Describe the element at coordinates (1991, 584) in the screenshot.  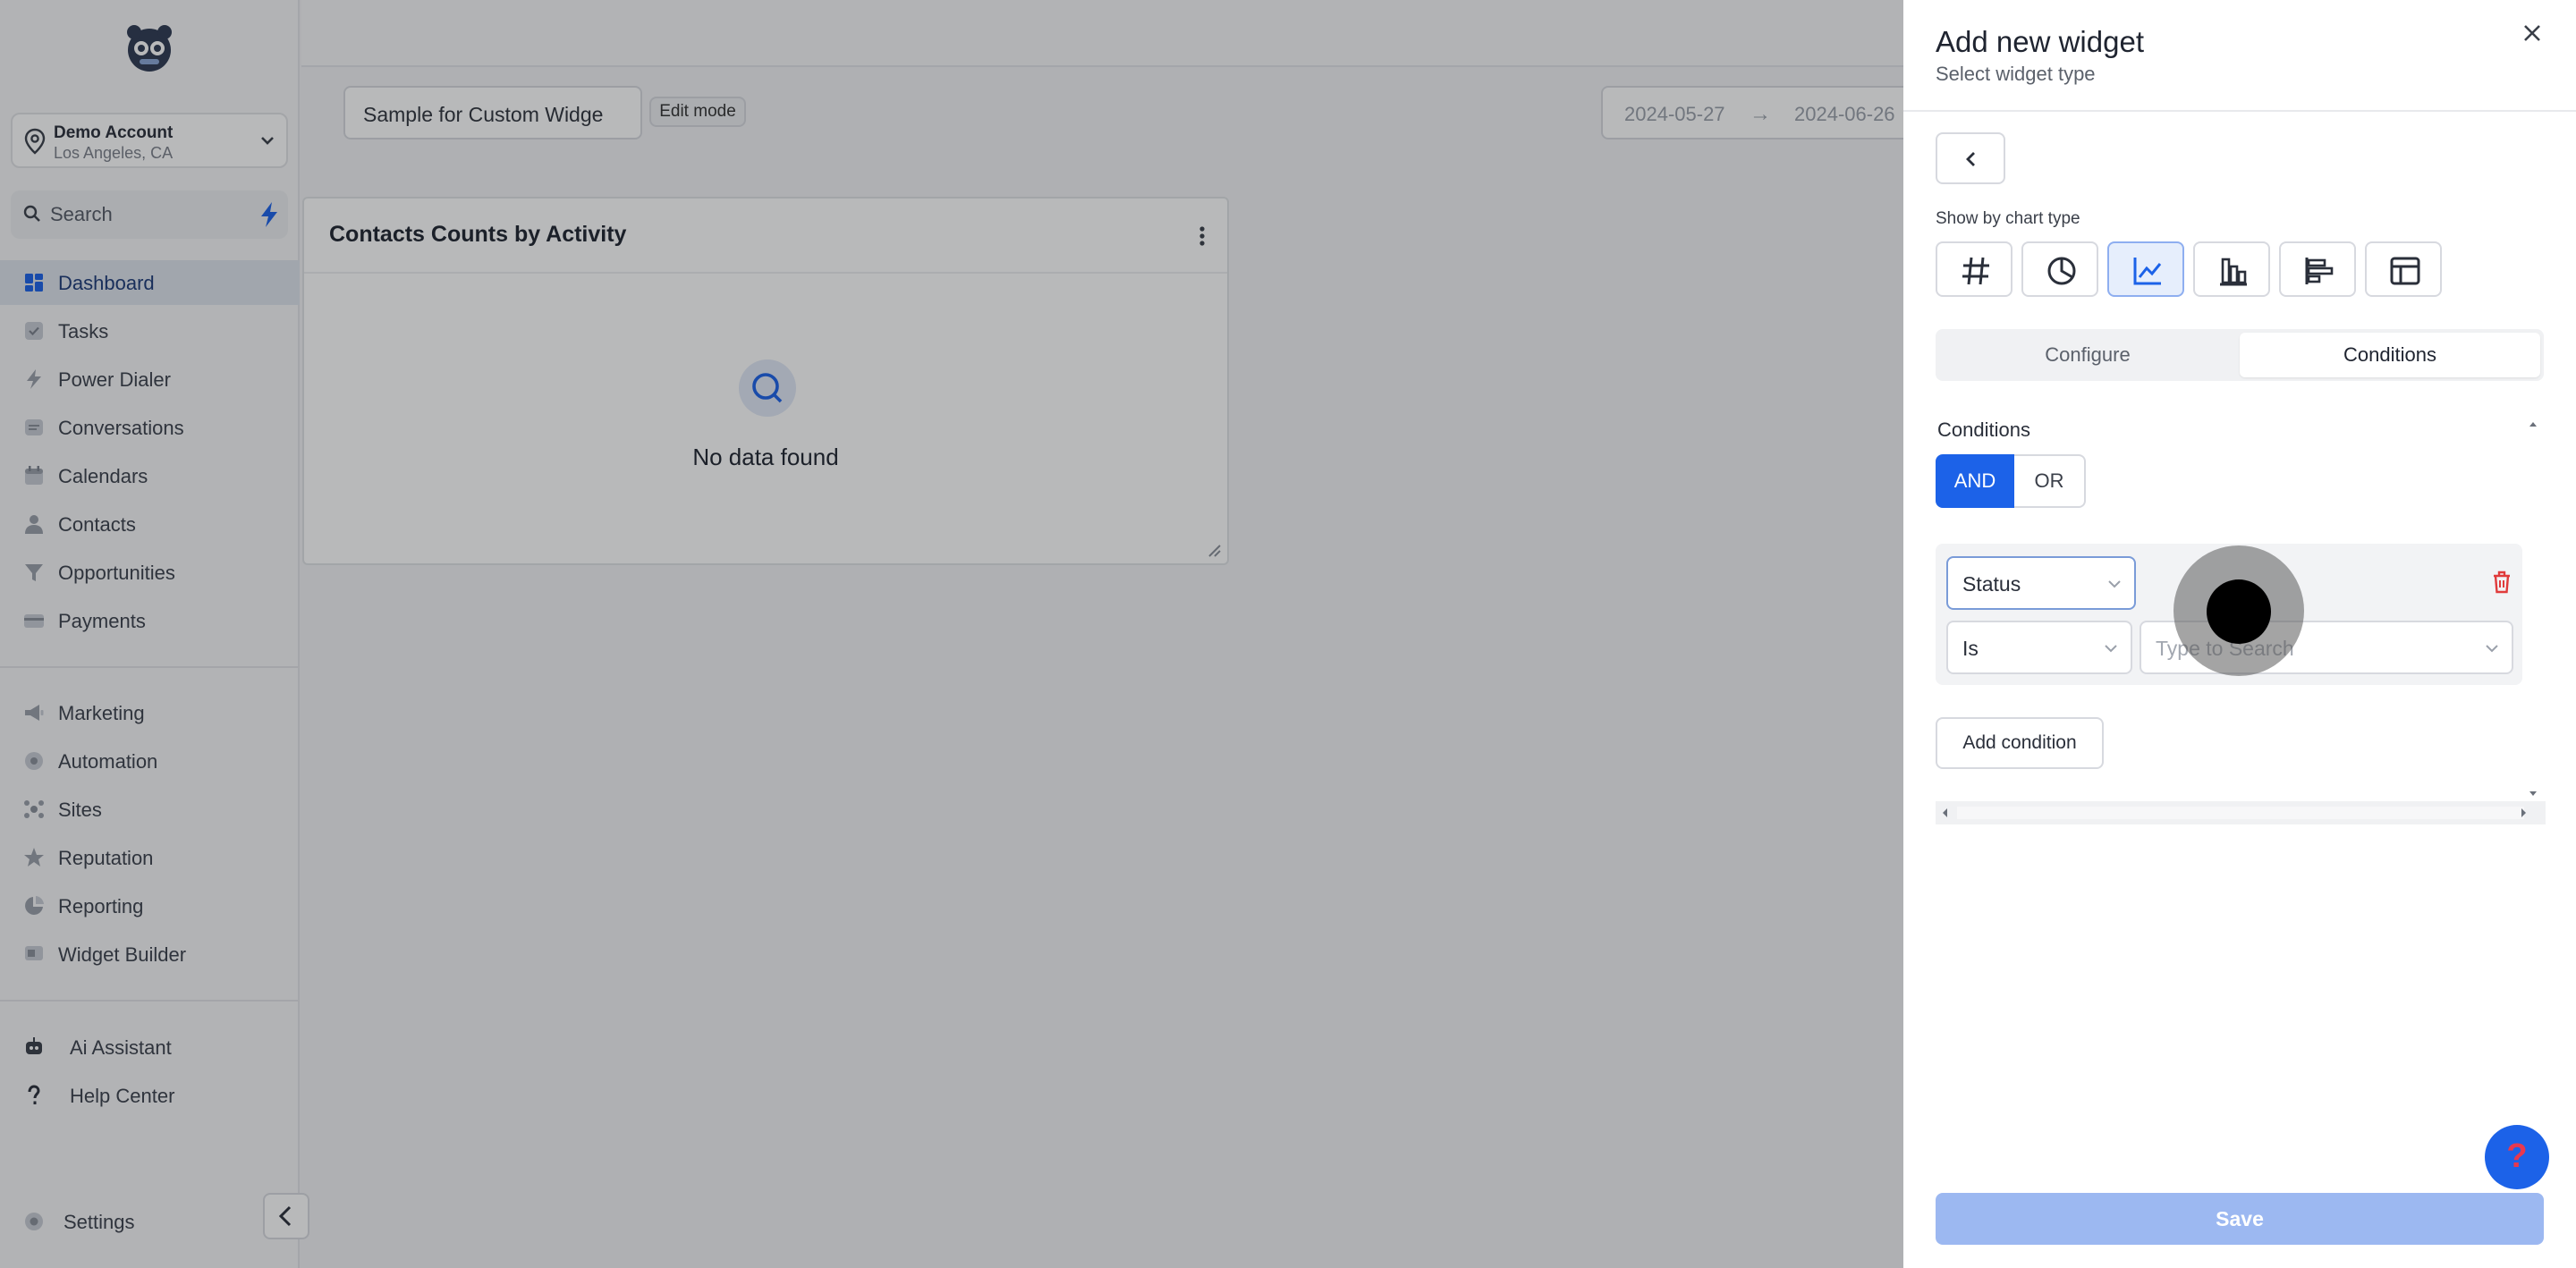
I see `condition-field-value: Status` at that location.